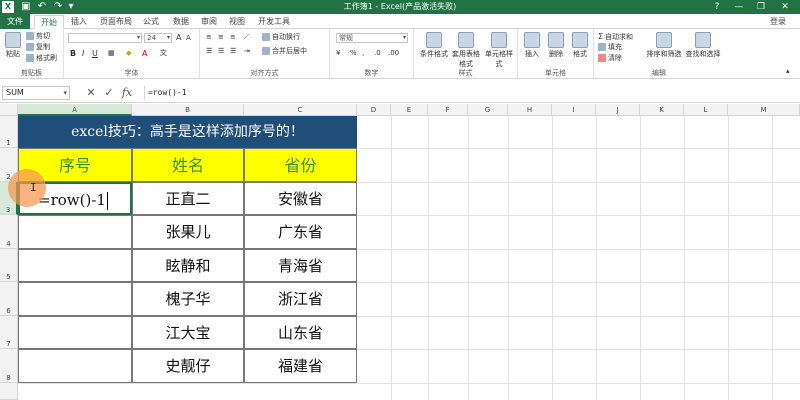 This screenshot has width=800, height=400. What do you see at coordinates (393, 53) in the screenshot?
I see `decrease-decimal-icon: .00` at bounding box center [393, 53].